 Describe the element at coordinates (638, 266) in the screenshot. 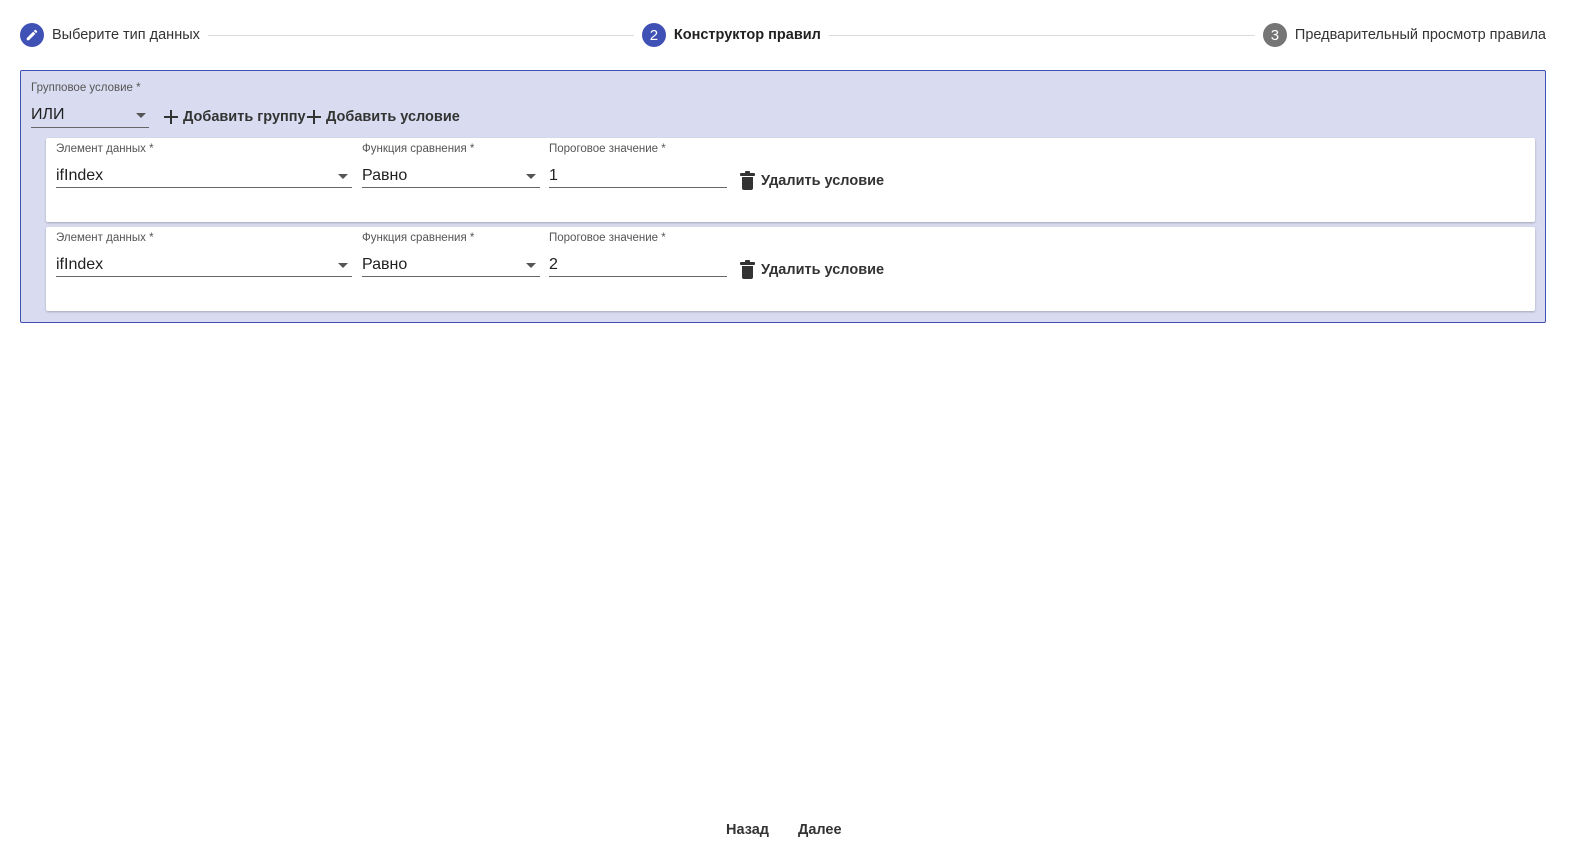

I see `threshold-input: 2` at that location.